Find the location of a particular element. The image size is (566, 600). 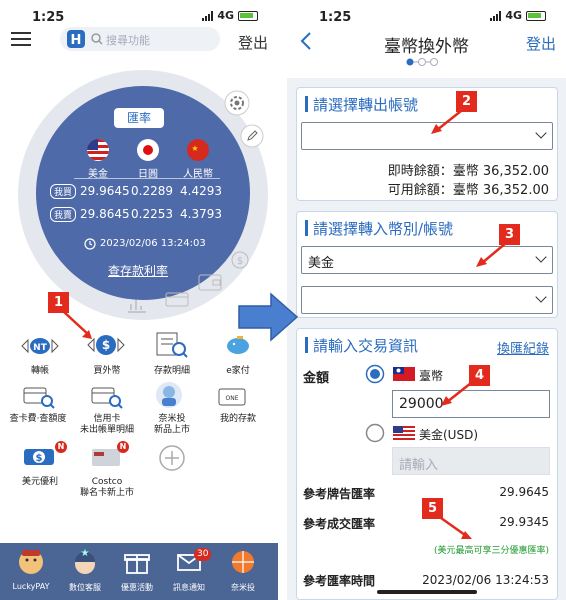

tab-nano: 奈米投 is located at coordinates (243, 570).